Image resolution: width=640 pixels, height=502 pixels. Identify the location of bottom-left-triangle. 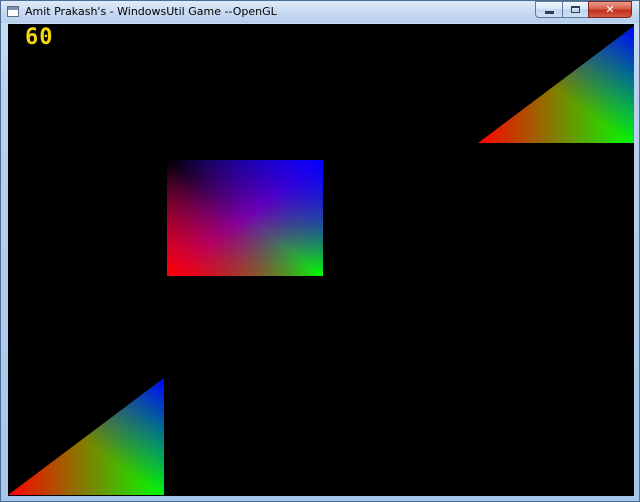
(86, 436).